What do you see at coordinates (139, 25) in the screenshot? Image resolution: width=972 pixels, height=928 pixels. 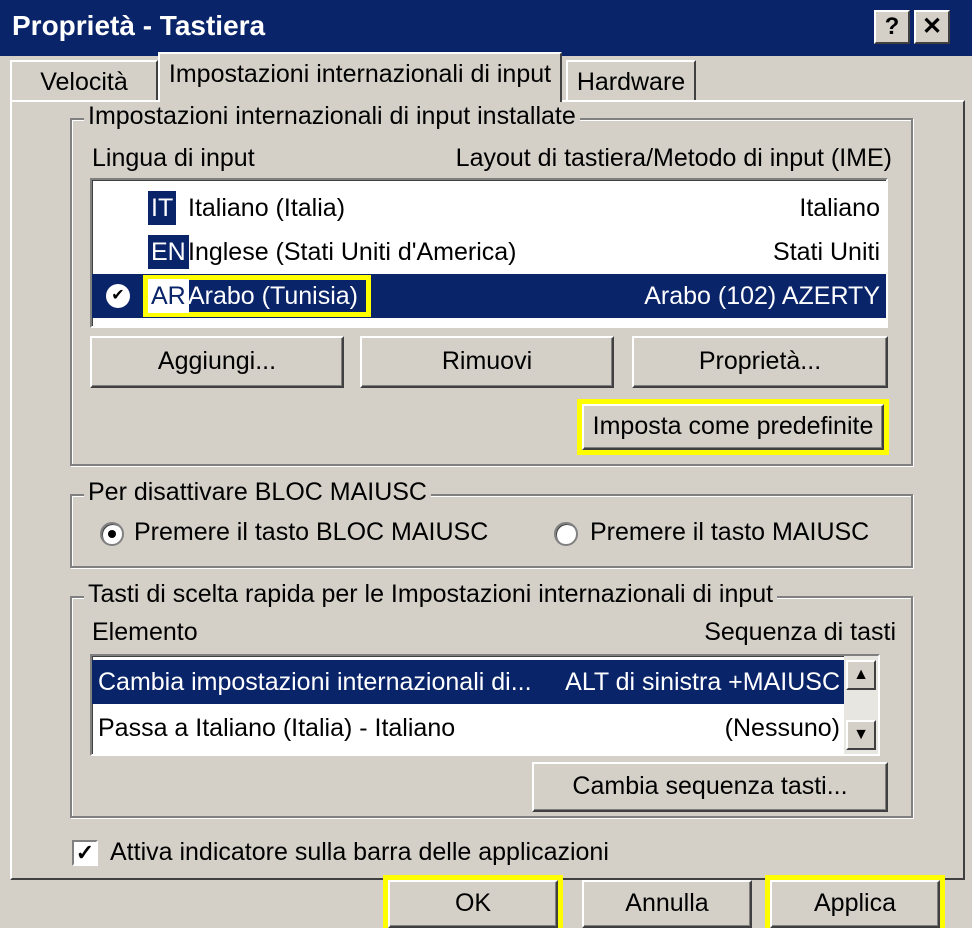 I see `window-title: Proprietà - Tastiera` at bounding box center [139, 25].